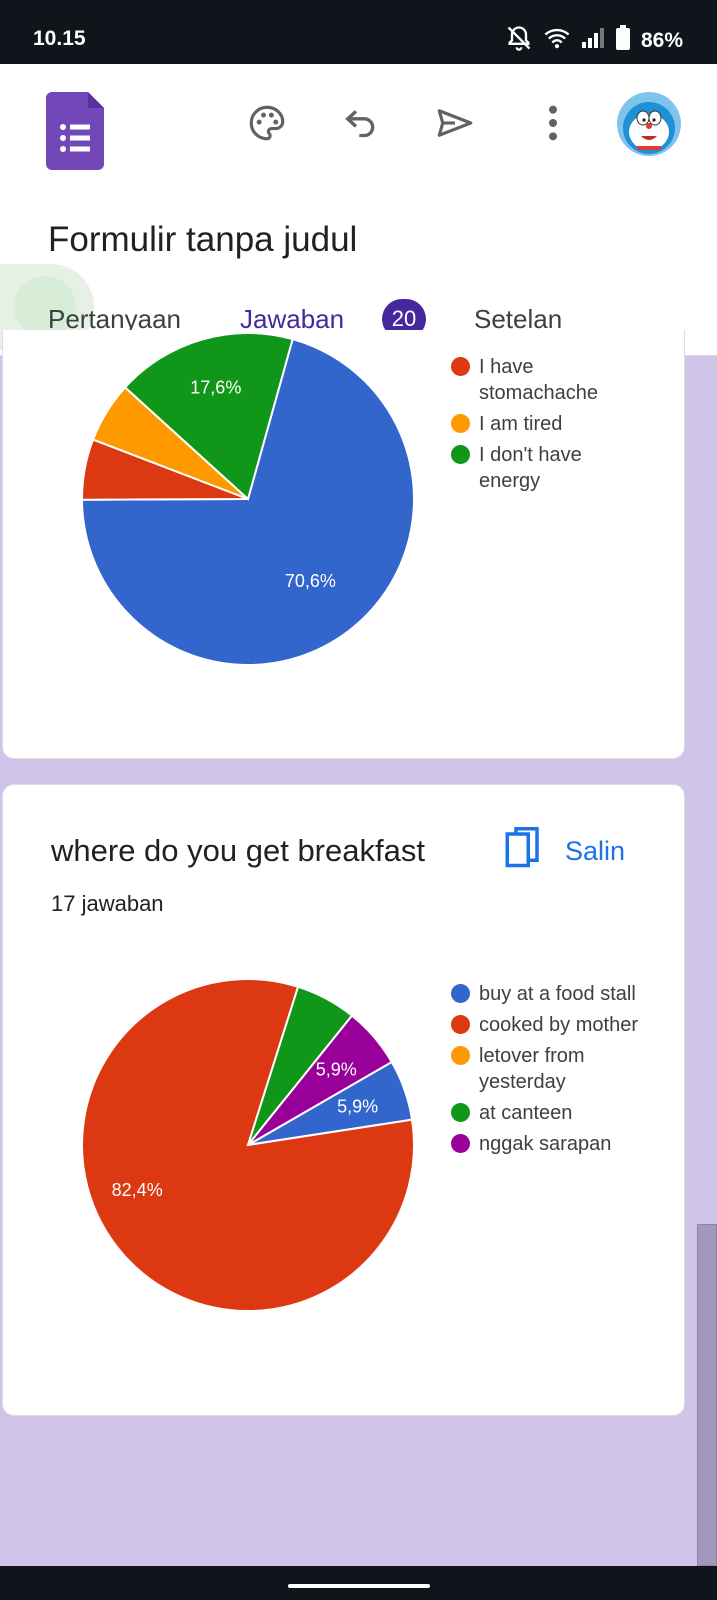 The height and width of the screenshot is (1600, 717). I want to click on battery-level: 86%, so click(661, 40).